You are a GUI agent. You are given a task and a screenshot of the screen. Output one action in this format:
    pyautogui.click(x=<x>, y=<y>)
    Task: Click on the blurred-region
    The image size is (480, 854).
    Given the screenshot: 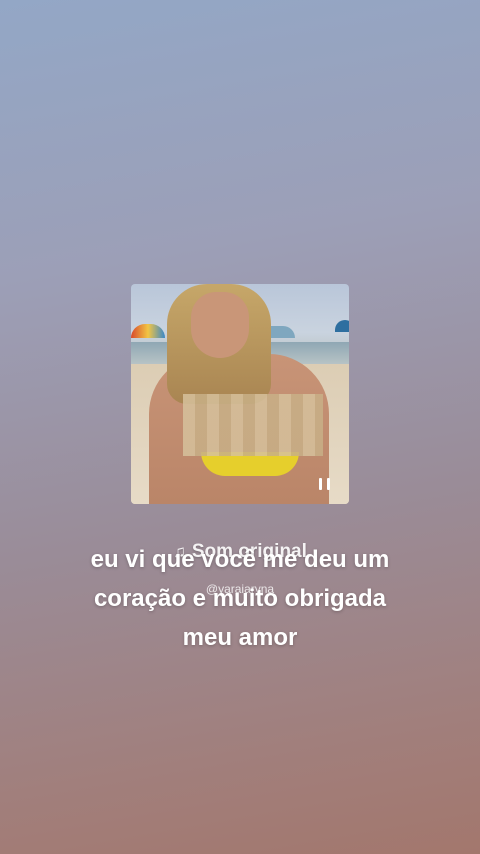 What is the action you would take?
    pyautogui.click(x=253, y=425)
    